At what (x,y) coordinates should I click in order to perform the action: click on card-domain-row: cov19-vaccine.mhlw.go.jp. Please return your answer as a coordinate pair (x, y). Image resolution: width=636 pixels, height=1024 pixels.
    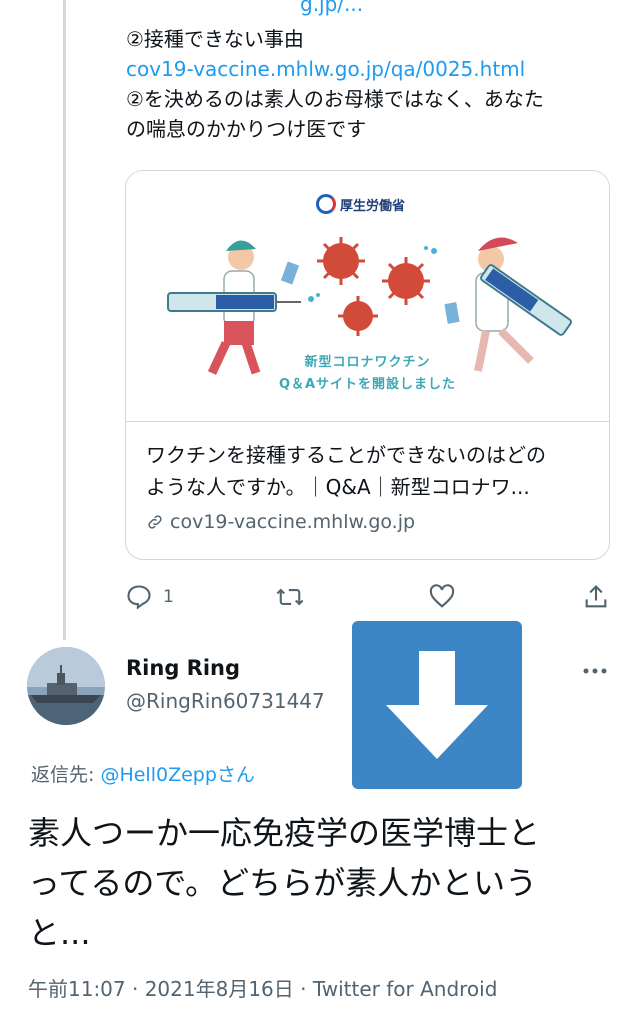
    Looking at the image, I should click on (371, 522).